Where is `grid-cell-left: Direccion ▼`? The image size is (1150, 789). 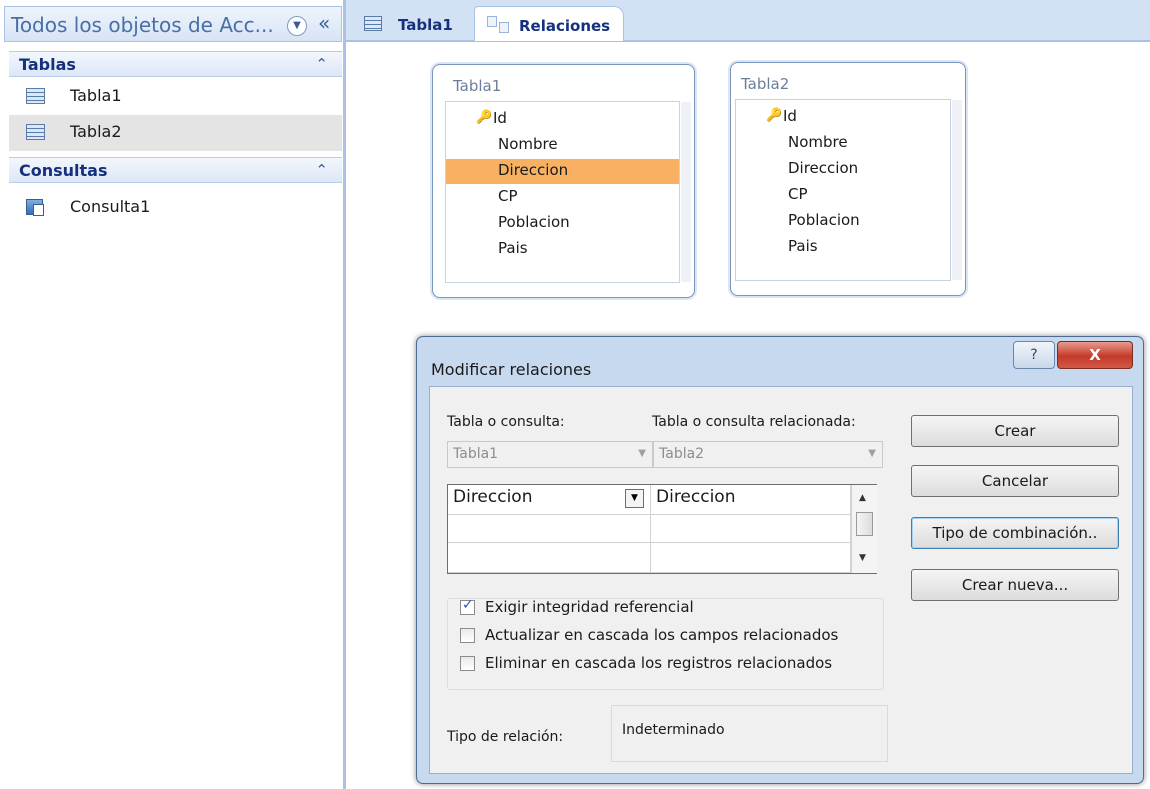
grid-cell-left: Direccion ▼ is located at coordinates (549, 500).